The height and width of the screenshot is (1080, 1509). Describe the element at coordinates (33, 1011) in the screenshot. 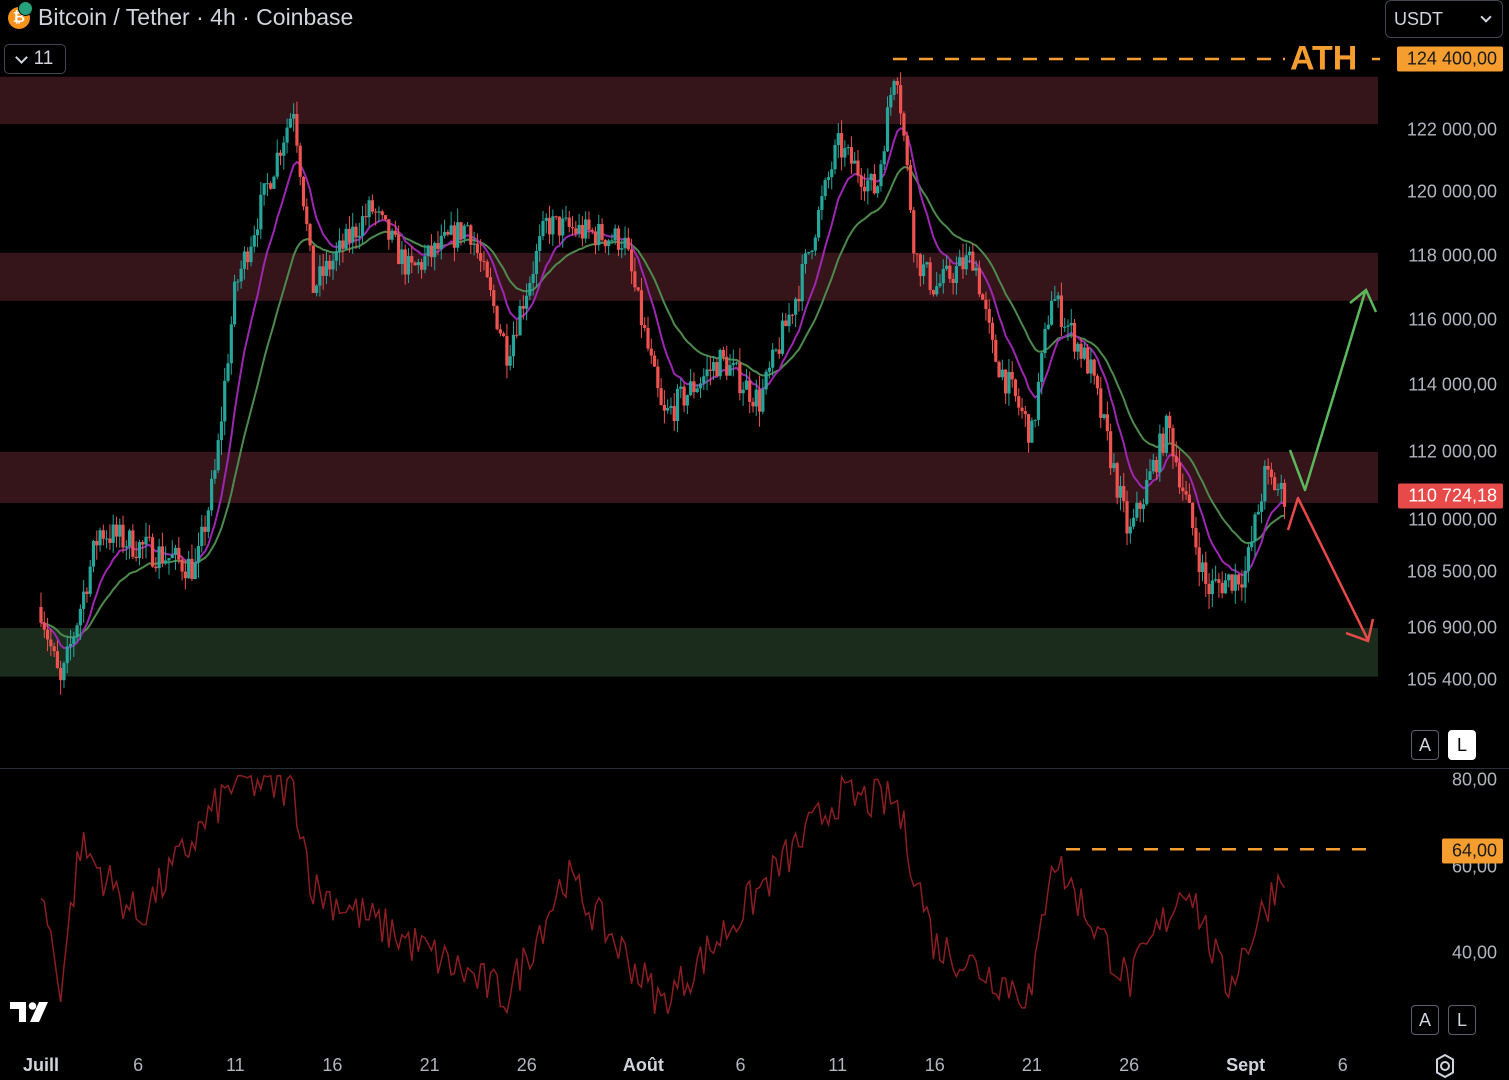

I see `tradingview-logo` at that location.